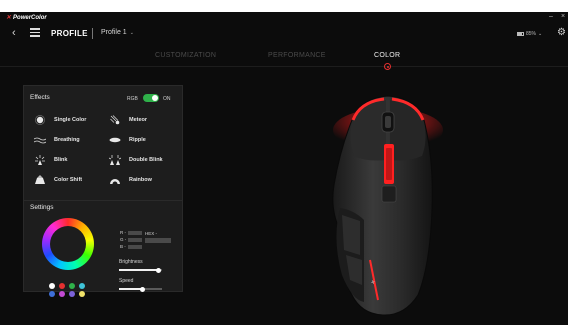  I want to click on effect-single-color: Single Color, so click(60, 120).